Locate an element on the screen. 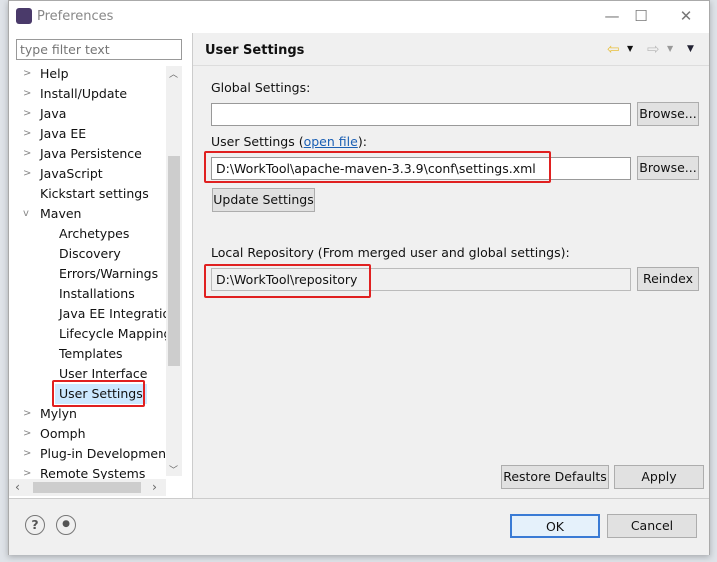  maximize-button: ☐ is located at coordinates (641, 16).